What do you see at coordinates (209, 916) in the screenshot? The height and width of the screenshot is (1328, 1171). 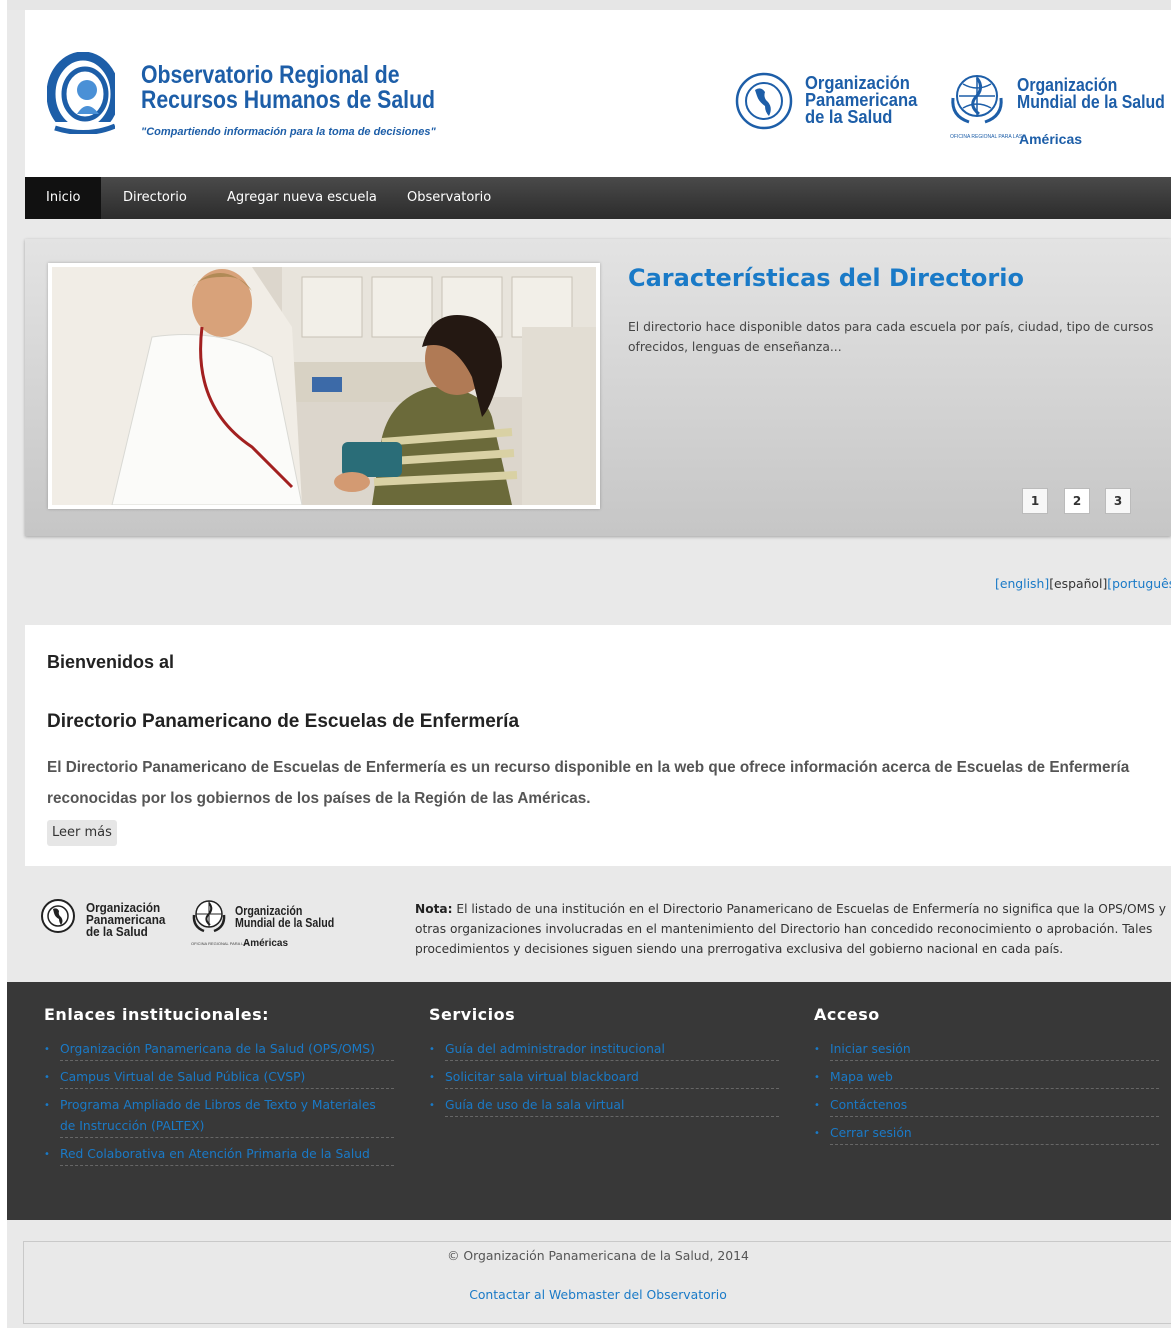 I see `oms-footer-emblem-icon` at bounding box center [209, 916].